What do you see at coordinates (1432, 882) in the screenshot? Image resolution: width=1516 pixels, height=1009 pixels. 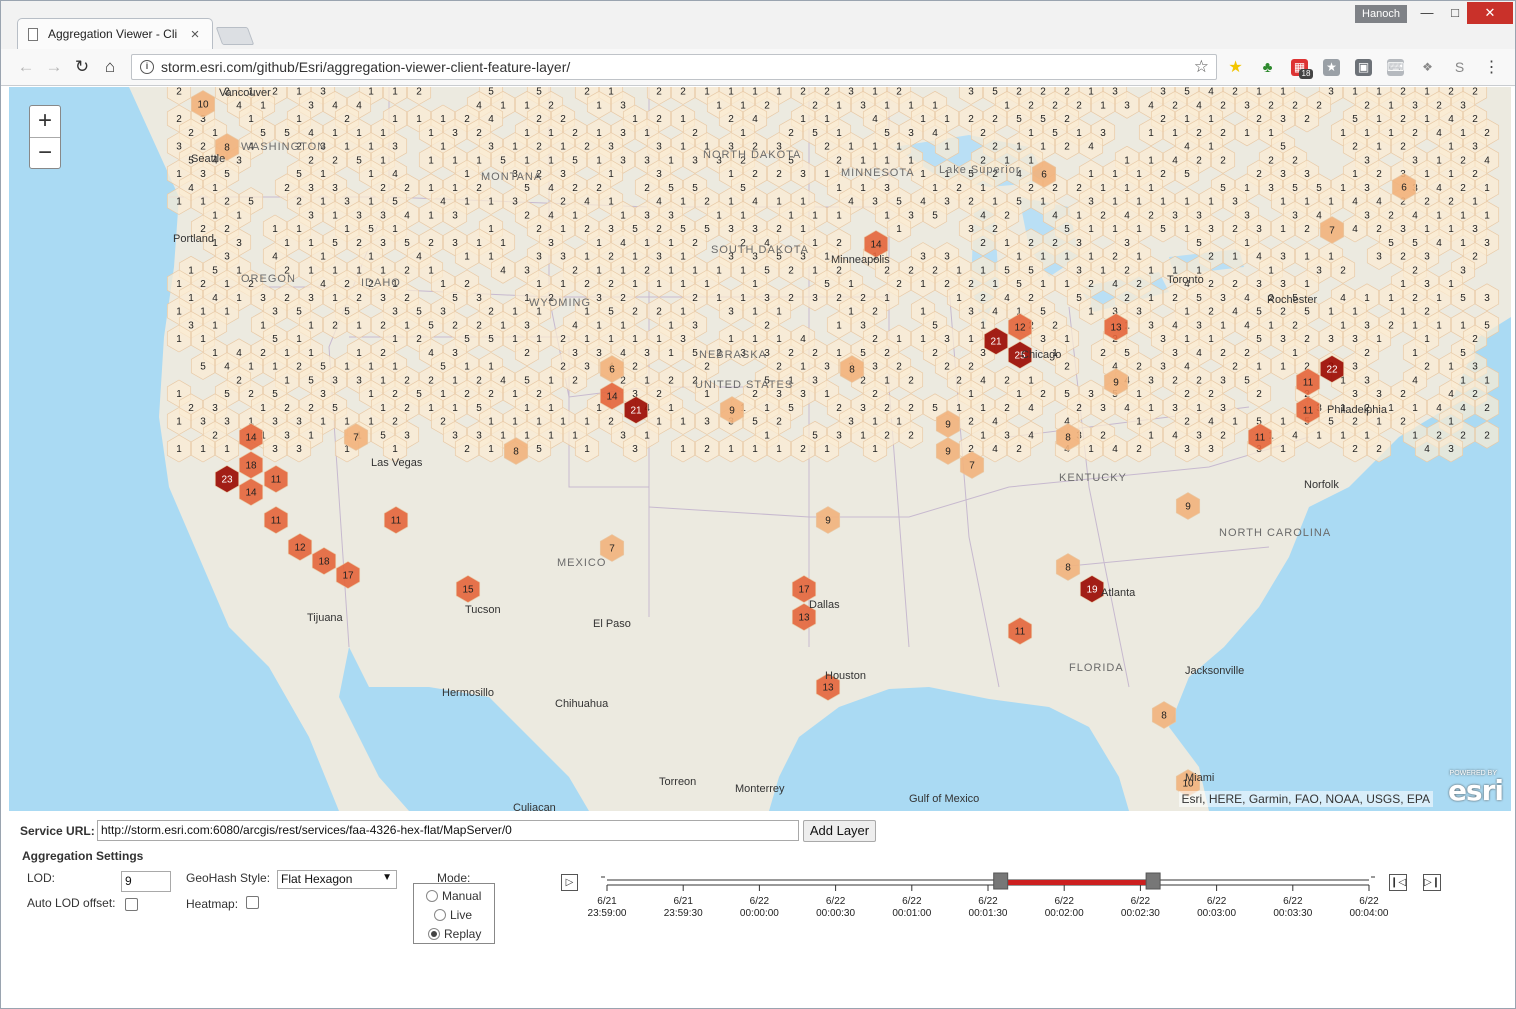 I see `step-forward-button: ▷❙` at bounding box center [1432, 882].